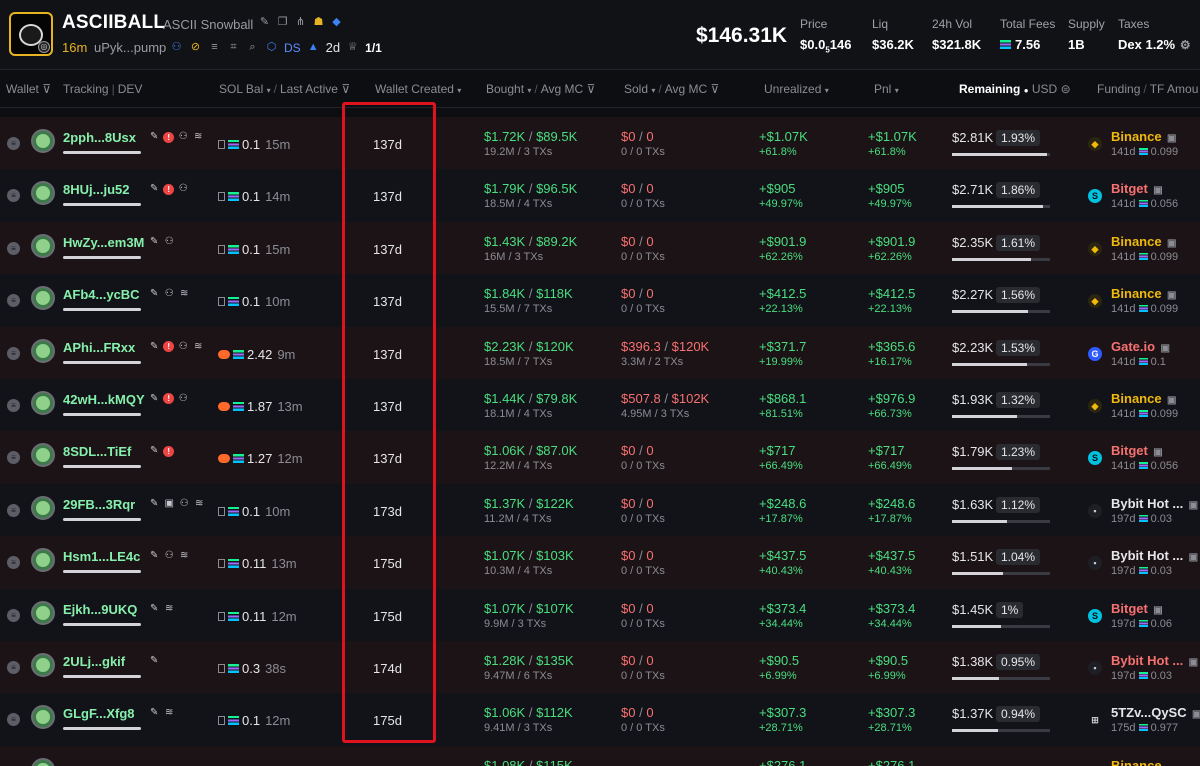 The image size is (1200, 766). I want to click on dexscreener-link: DS, so click(292, 48).